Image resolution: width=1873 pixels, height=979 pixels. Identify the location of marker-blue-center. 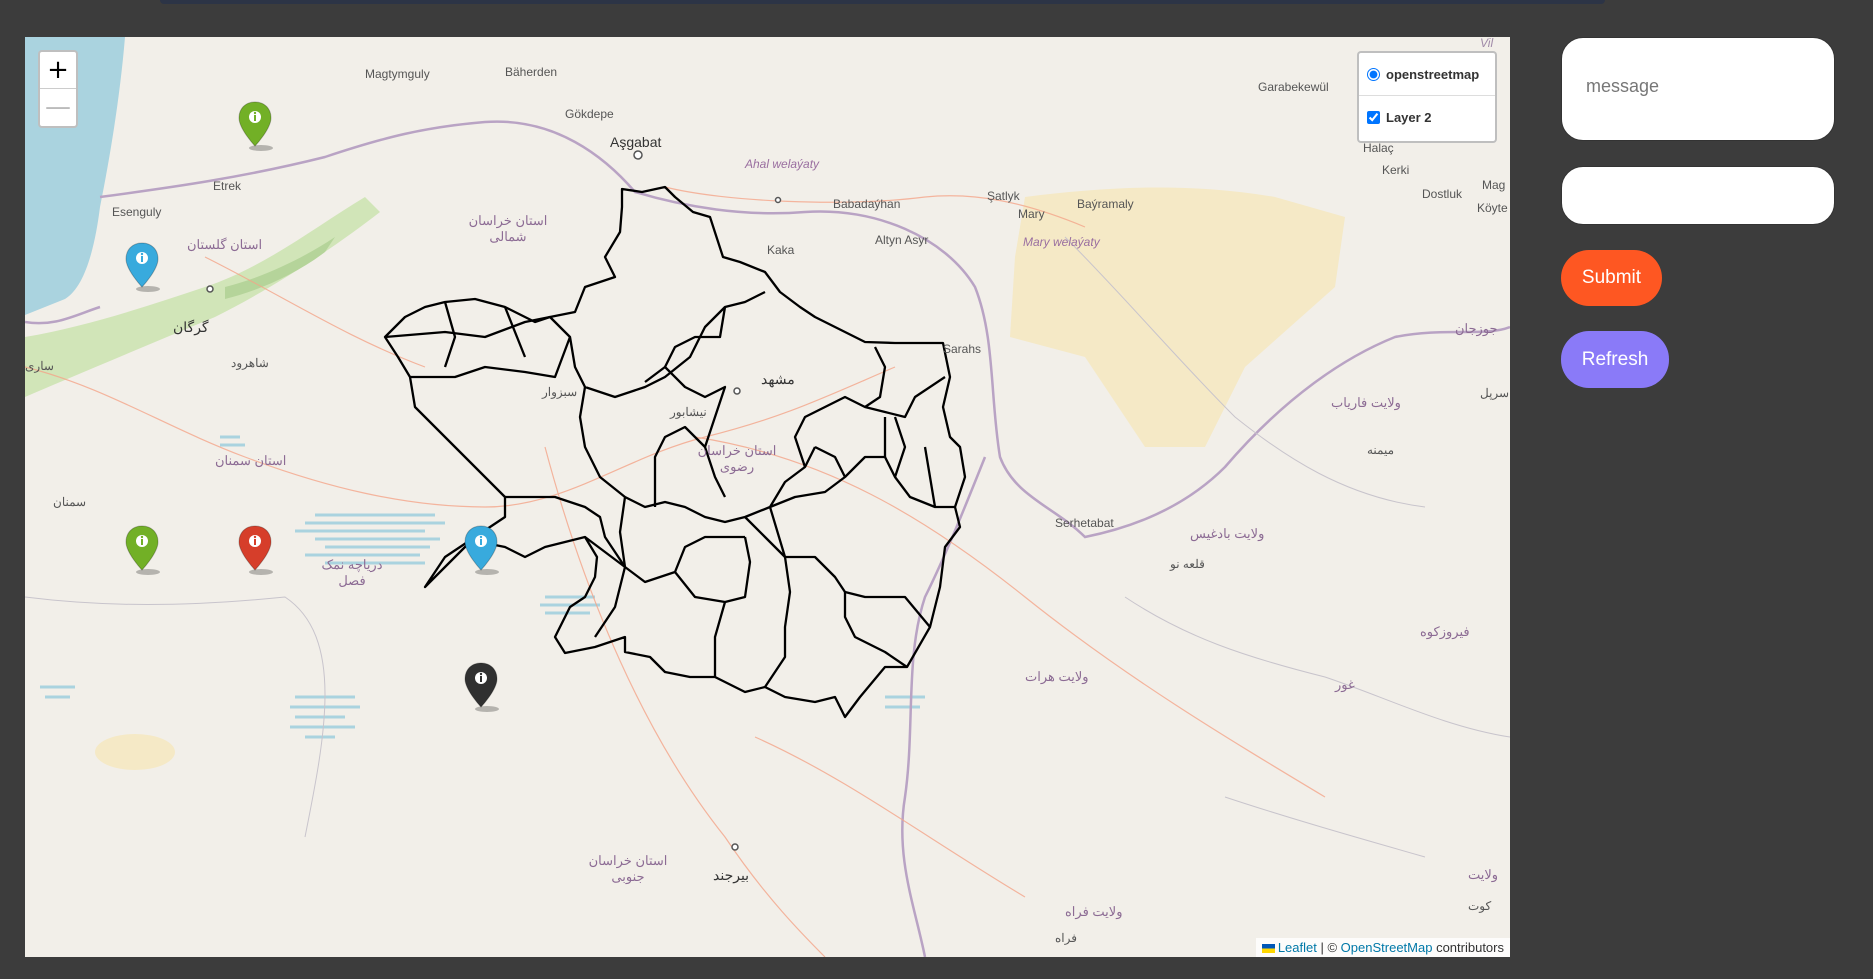
(483, 550).